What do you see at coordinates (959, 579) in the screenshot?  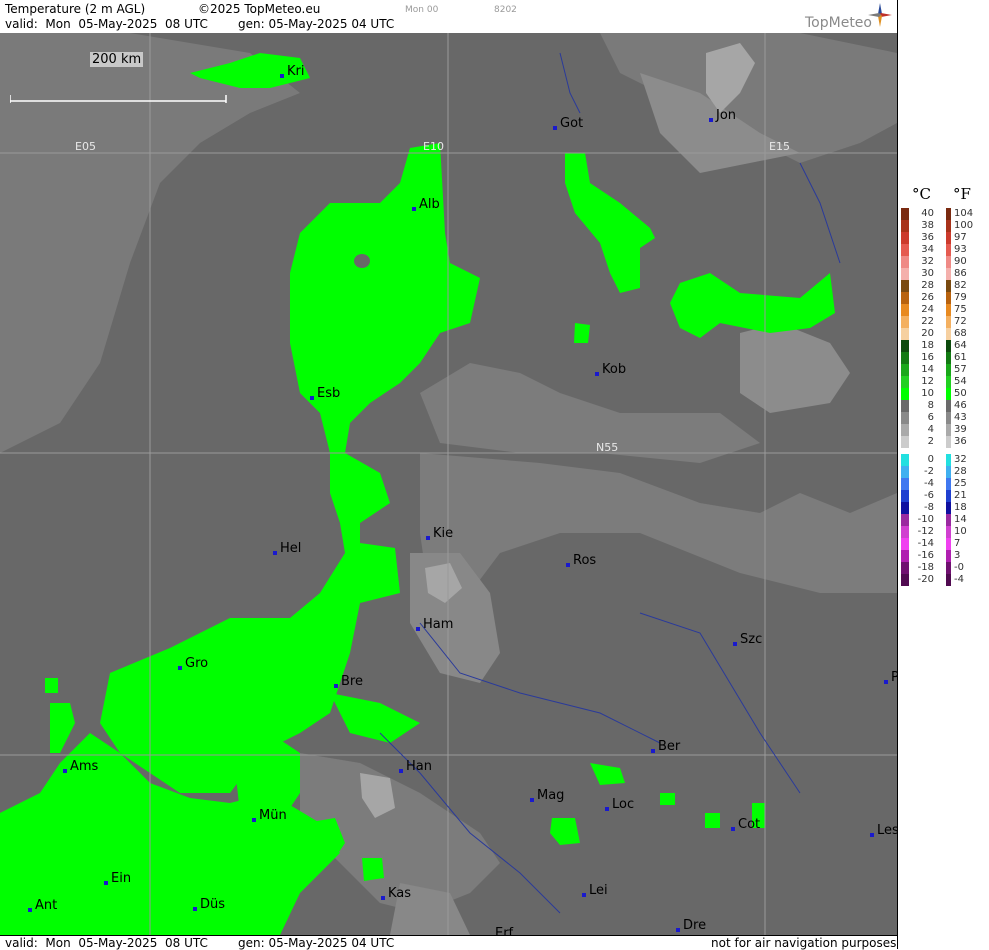 I see `legend-fahrenheit-value: -4` at bounding box center [959, 579].